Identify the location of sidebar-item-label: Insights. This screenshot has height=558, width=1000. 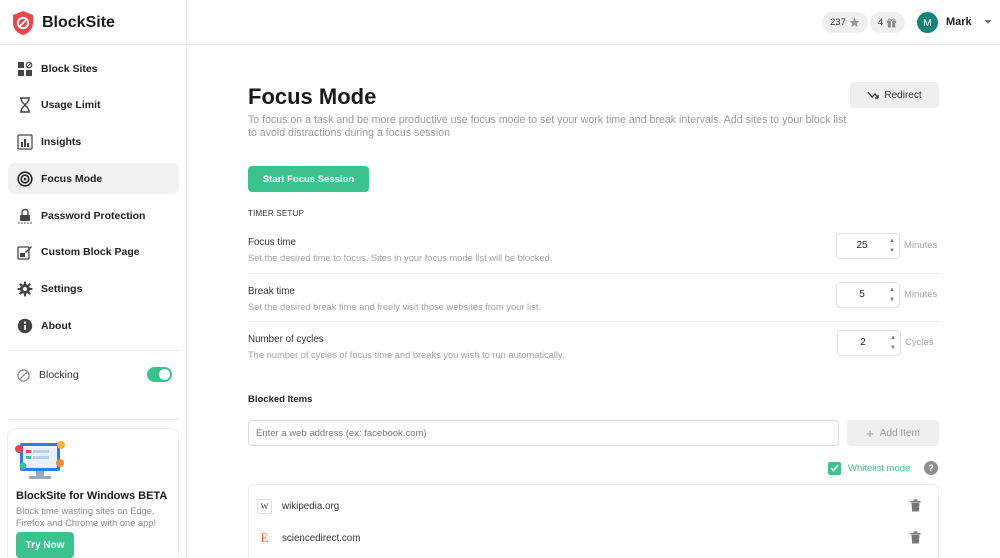
(61, 142).